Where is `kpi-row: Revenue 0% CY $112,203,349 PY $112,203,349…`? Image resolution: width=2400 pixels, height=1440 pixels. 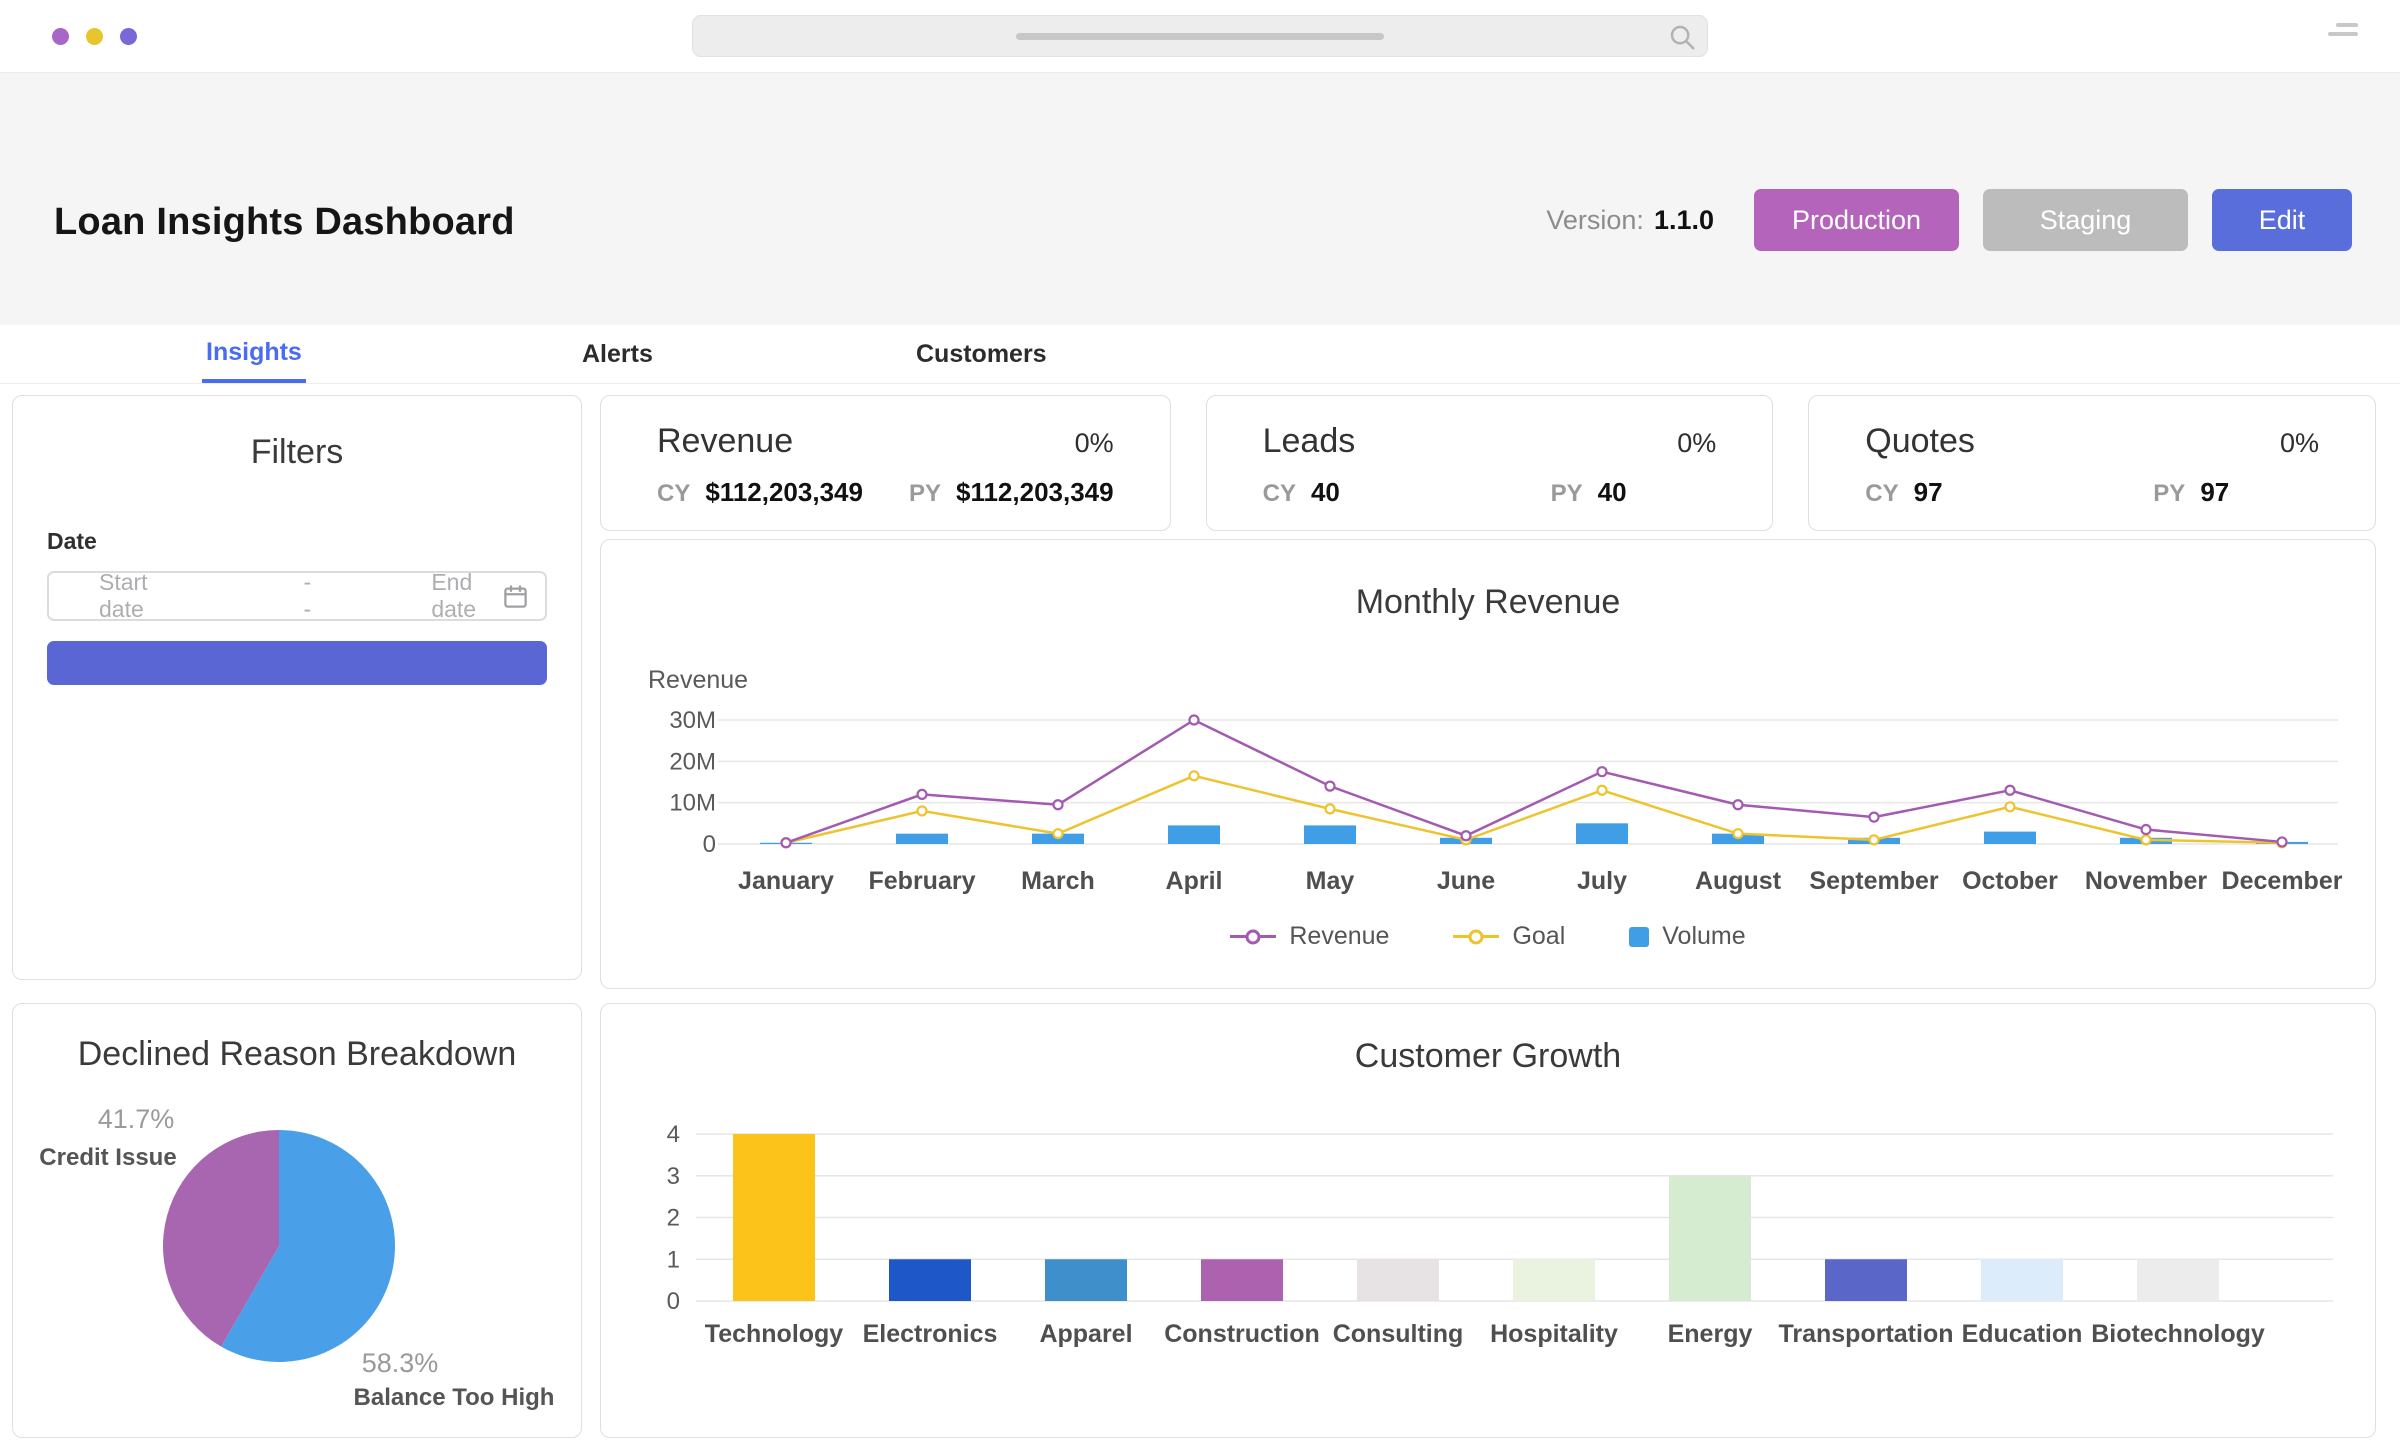
kpi-row: Revenue 0% CY $112,203,349 PY $112,203,349… is located at coordinates (1488, 463).